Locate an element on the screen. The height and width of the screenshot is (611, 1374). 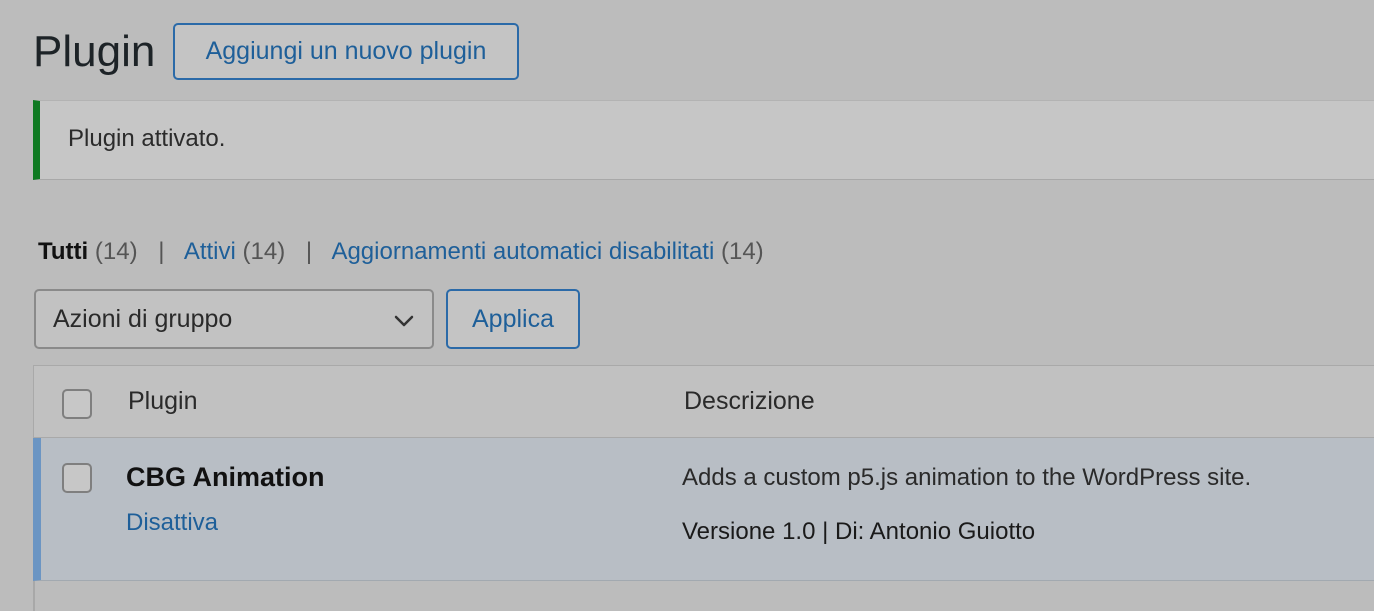
filter-all: Tutti is located at coordinates (63, 251).